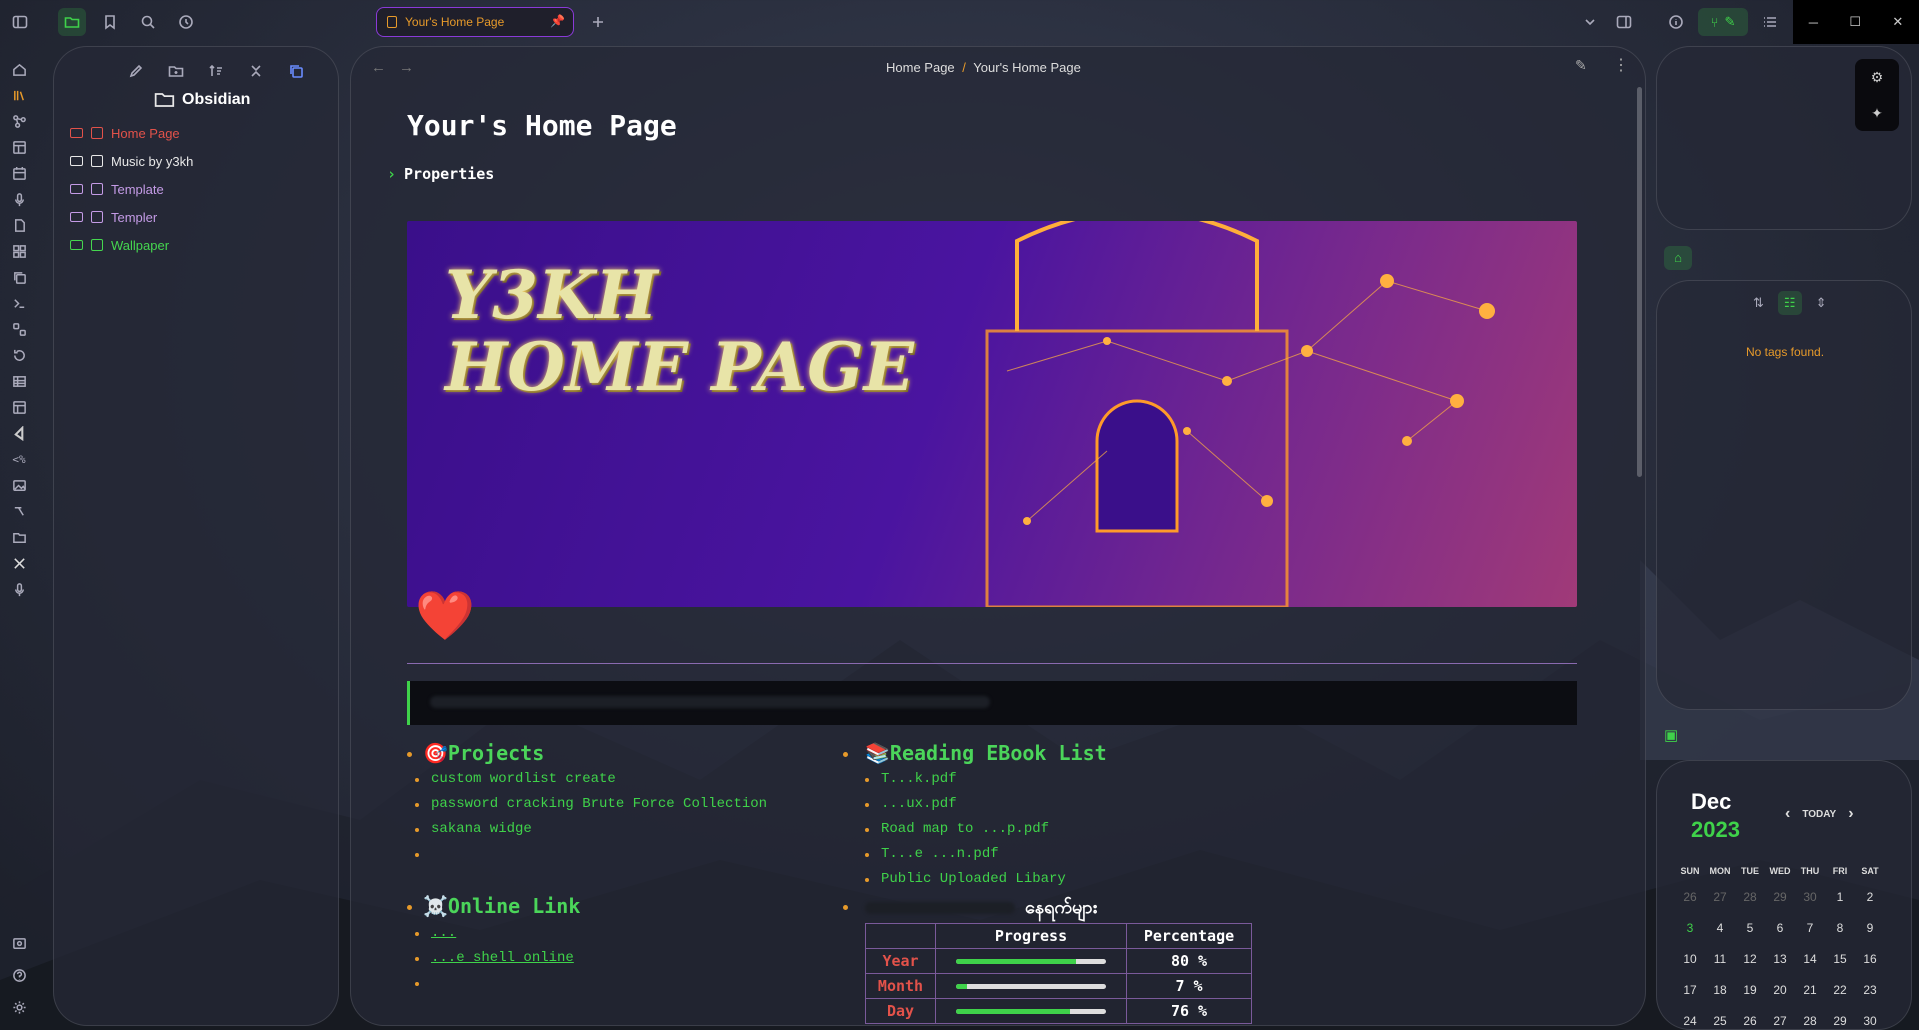 This screenshot has height=1030, width=1919. I want to click on new-note-icon, so click(136, 71).